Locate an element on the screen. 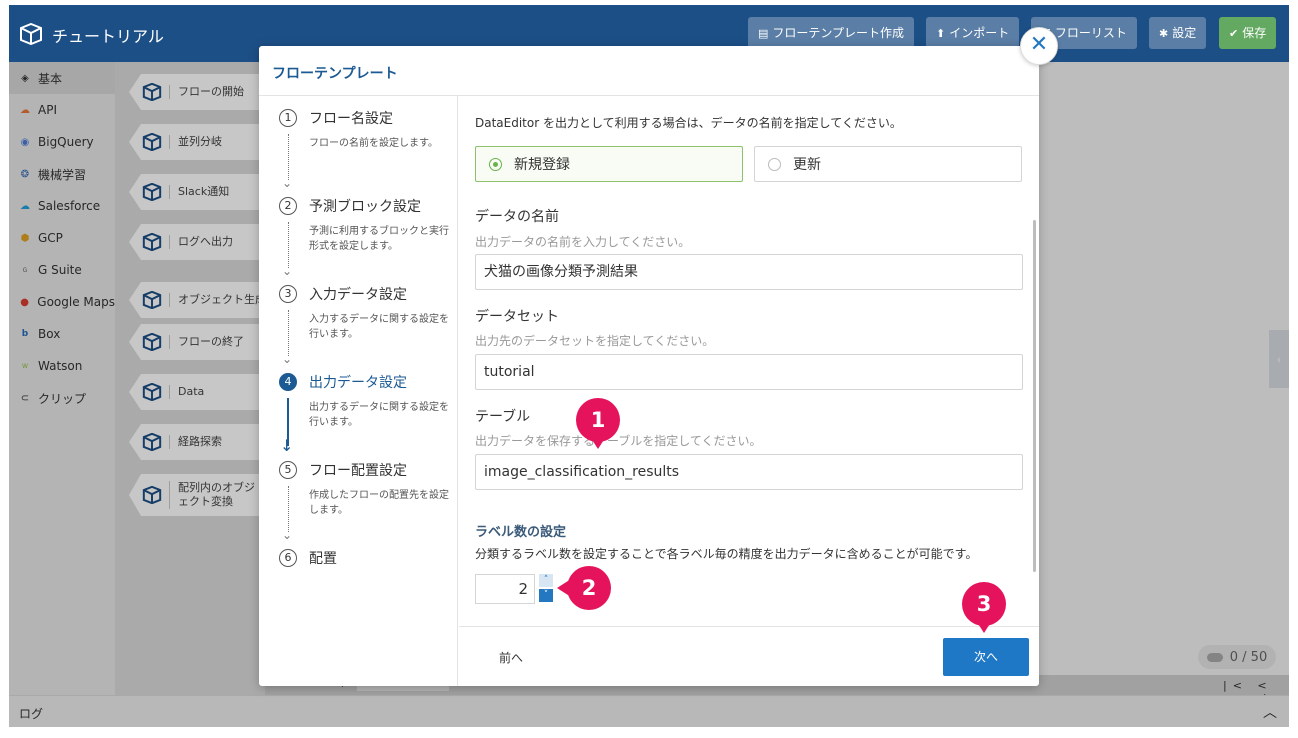 This screenshot has width=1298, height=738. arrow-down-icon: ↓ is located at coordinates (287, 445).